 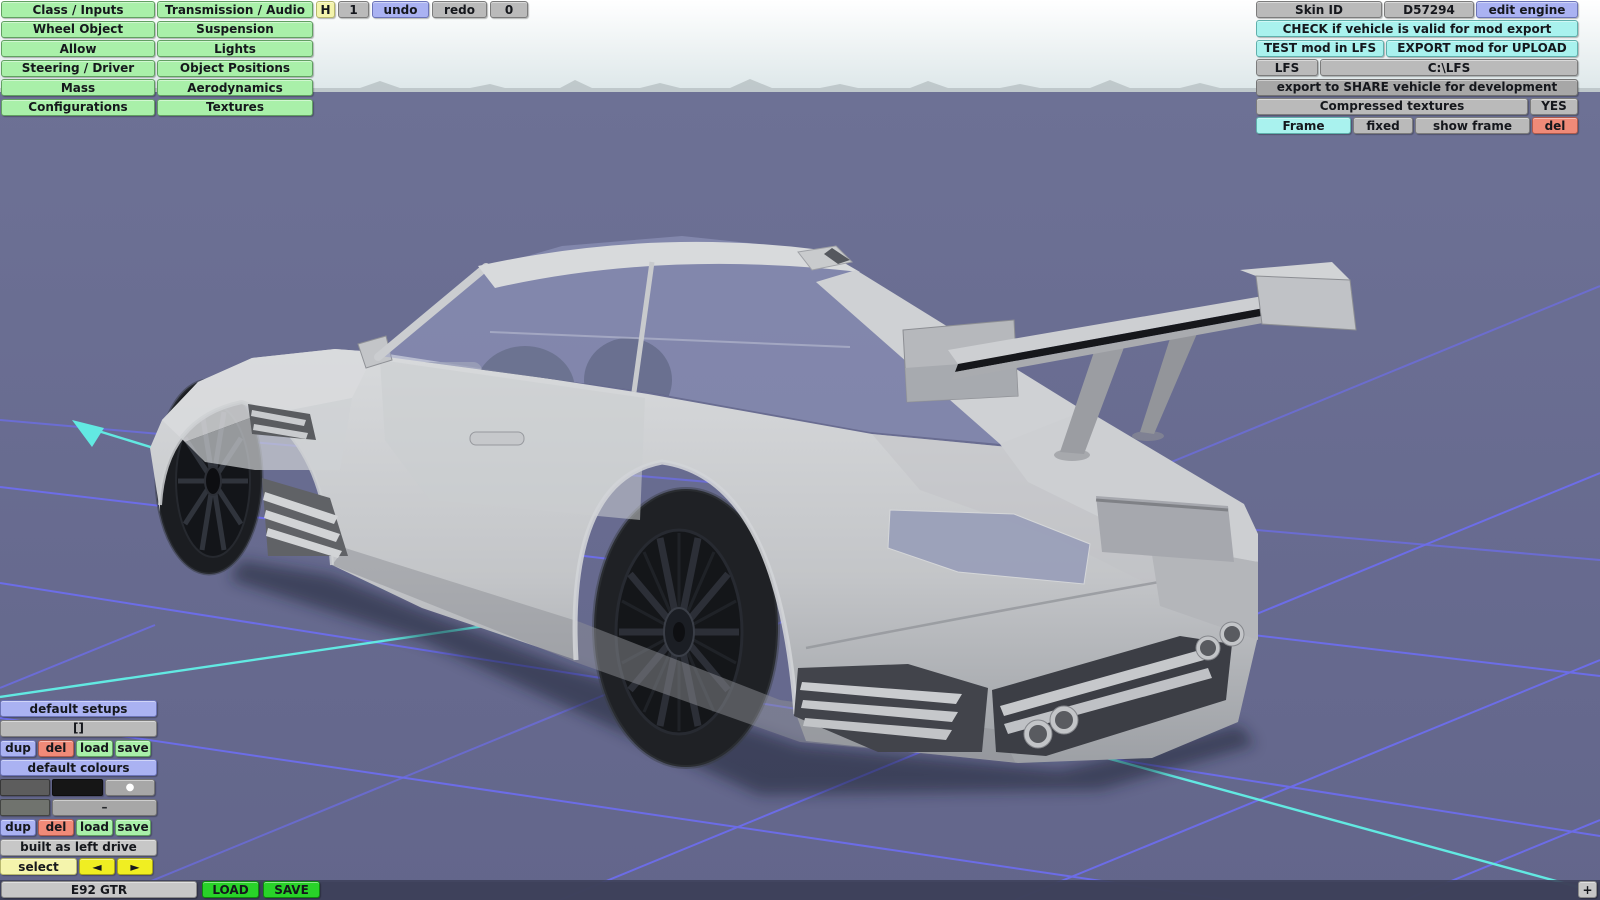 What do you see at coordinates (78, 768) in the screenshot?
I see `default-colours-header: default colours` at bounding box center [78, 768].